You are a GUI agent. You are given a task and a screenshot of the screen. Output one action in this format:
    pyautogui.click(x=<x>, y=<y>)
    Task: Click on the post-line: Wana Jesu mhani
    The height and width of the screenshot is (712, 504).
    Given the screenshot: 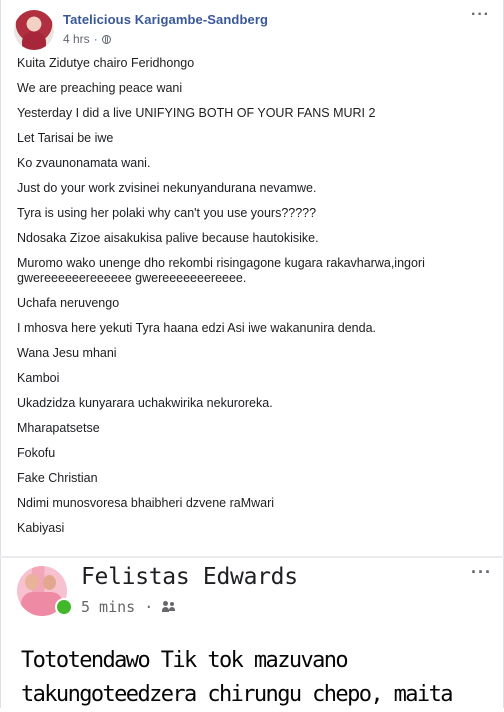 What is the action you would take?
    pyautogui.click(x=67, y=353)
    